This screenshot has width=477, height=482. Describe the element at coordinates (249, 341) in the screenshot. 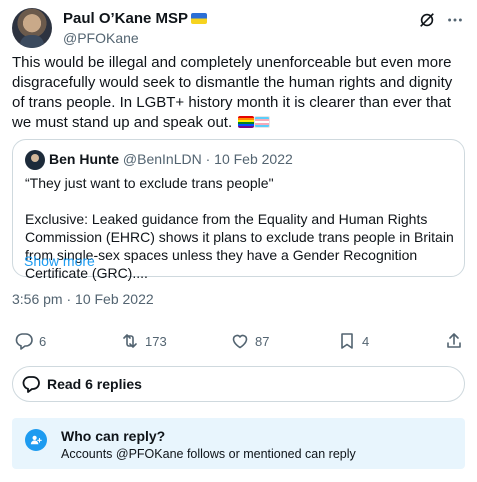

I see `like-button: 87` at that location.